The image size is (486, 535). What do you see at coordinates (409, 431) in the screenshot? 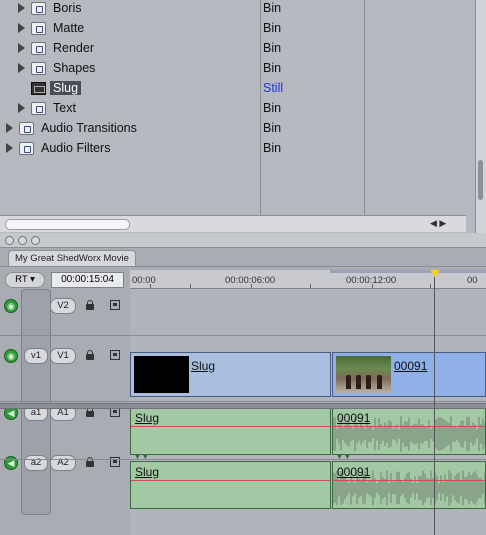
I see `audio-clip-00091-a1: 00091` at bounding box center [409, 431].